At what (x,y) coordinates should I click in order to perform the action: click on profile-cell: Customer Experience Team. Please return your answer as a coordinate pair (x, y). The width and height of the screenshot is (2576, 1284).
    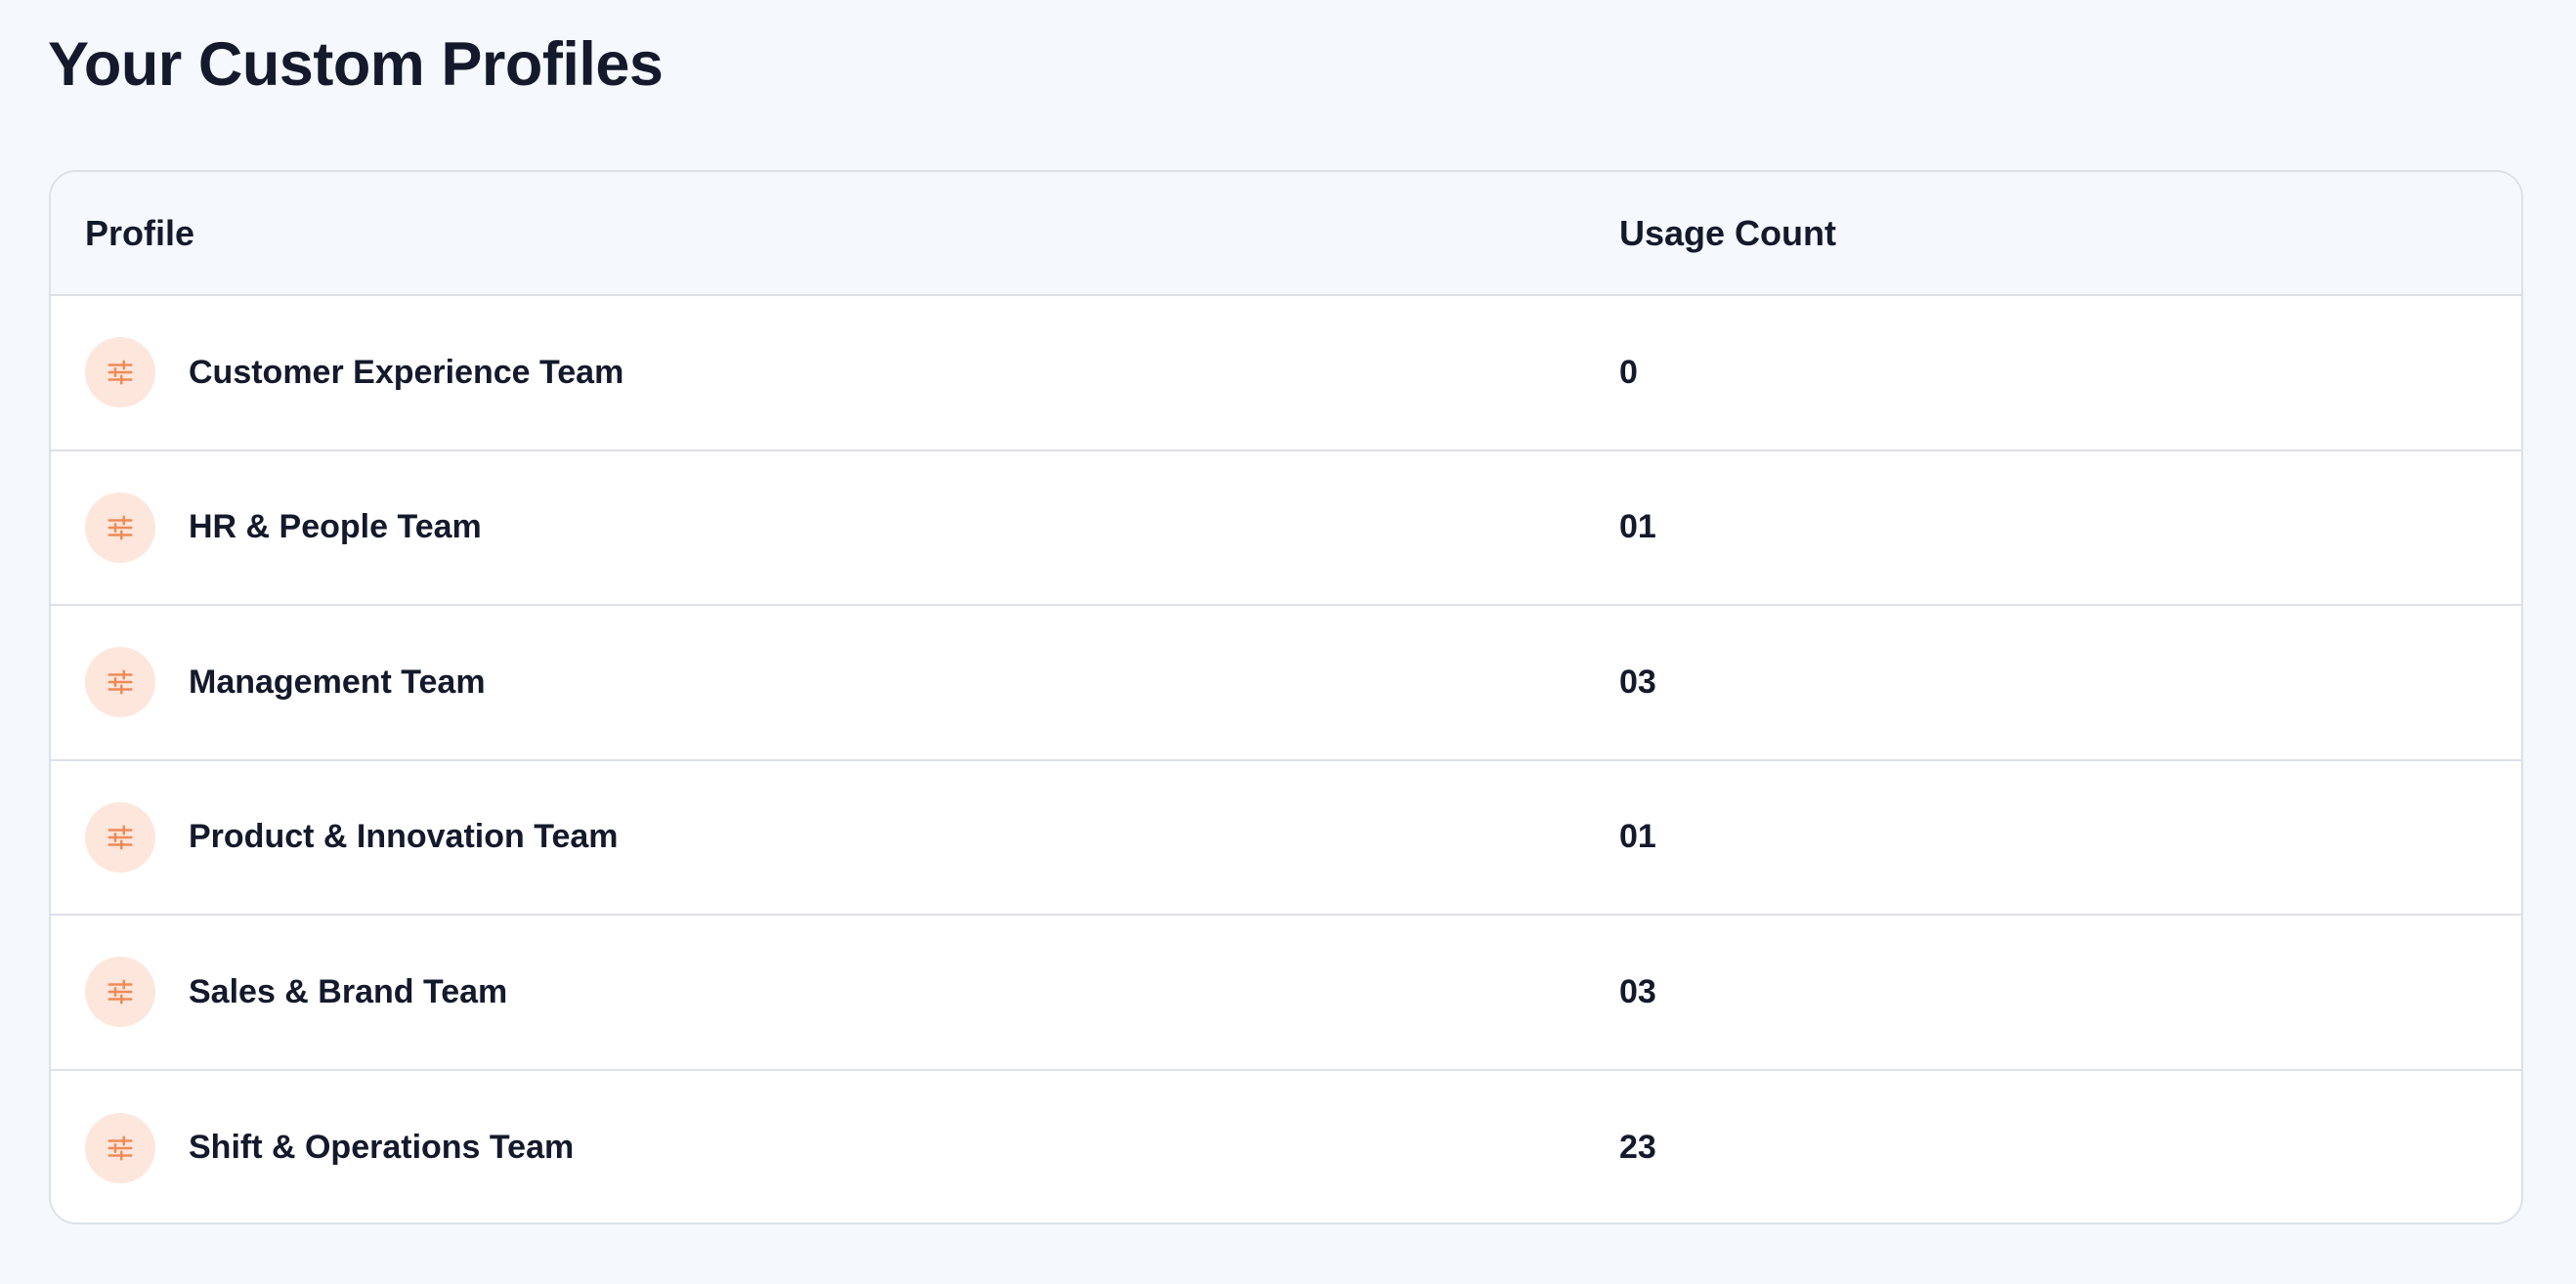
    Looking at the image, I should click on (354, 372).